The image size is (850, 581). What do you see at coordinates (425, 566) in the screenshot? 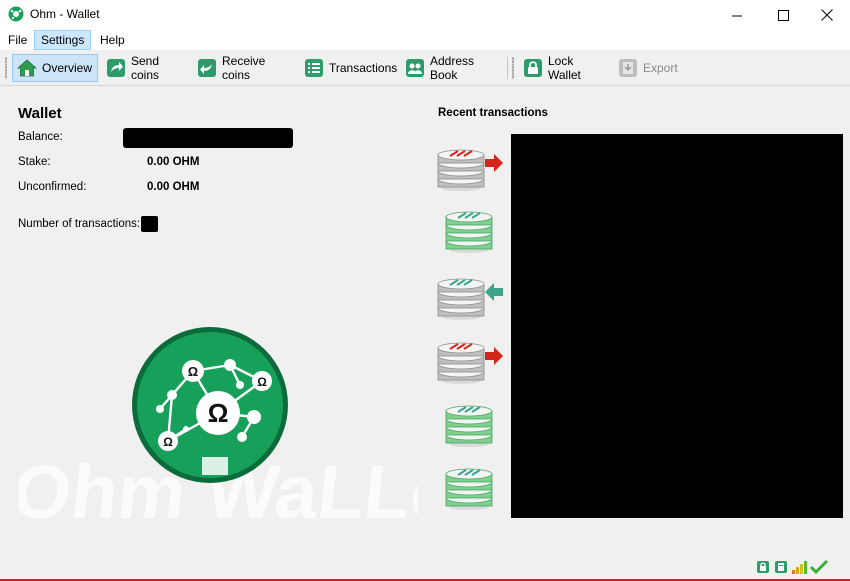
I see `status-bar` at bounding box center [425, 566].